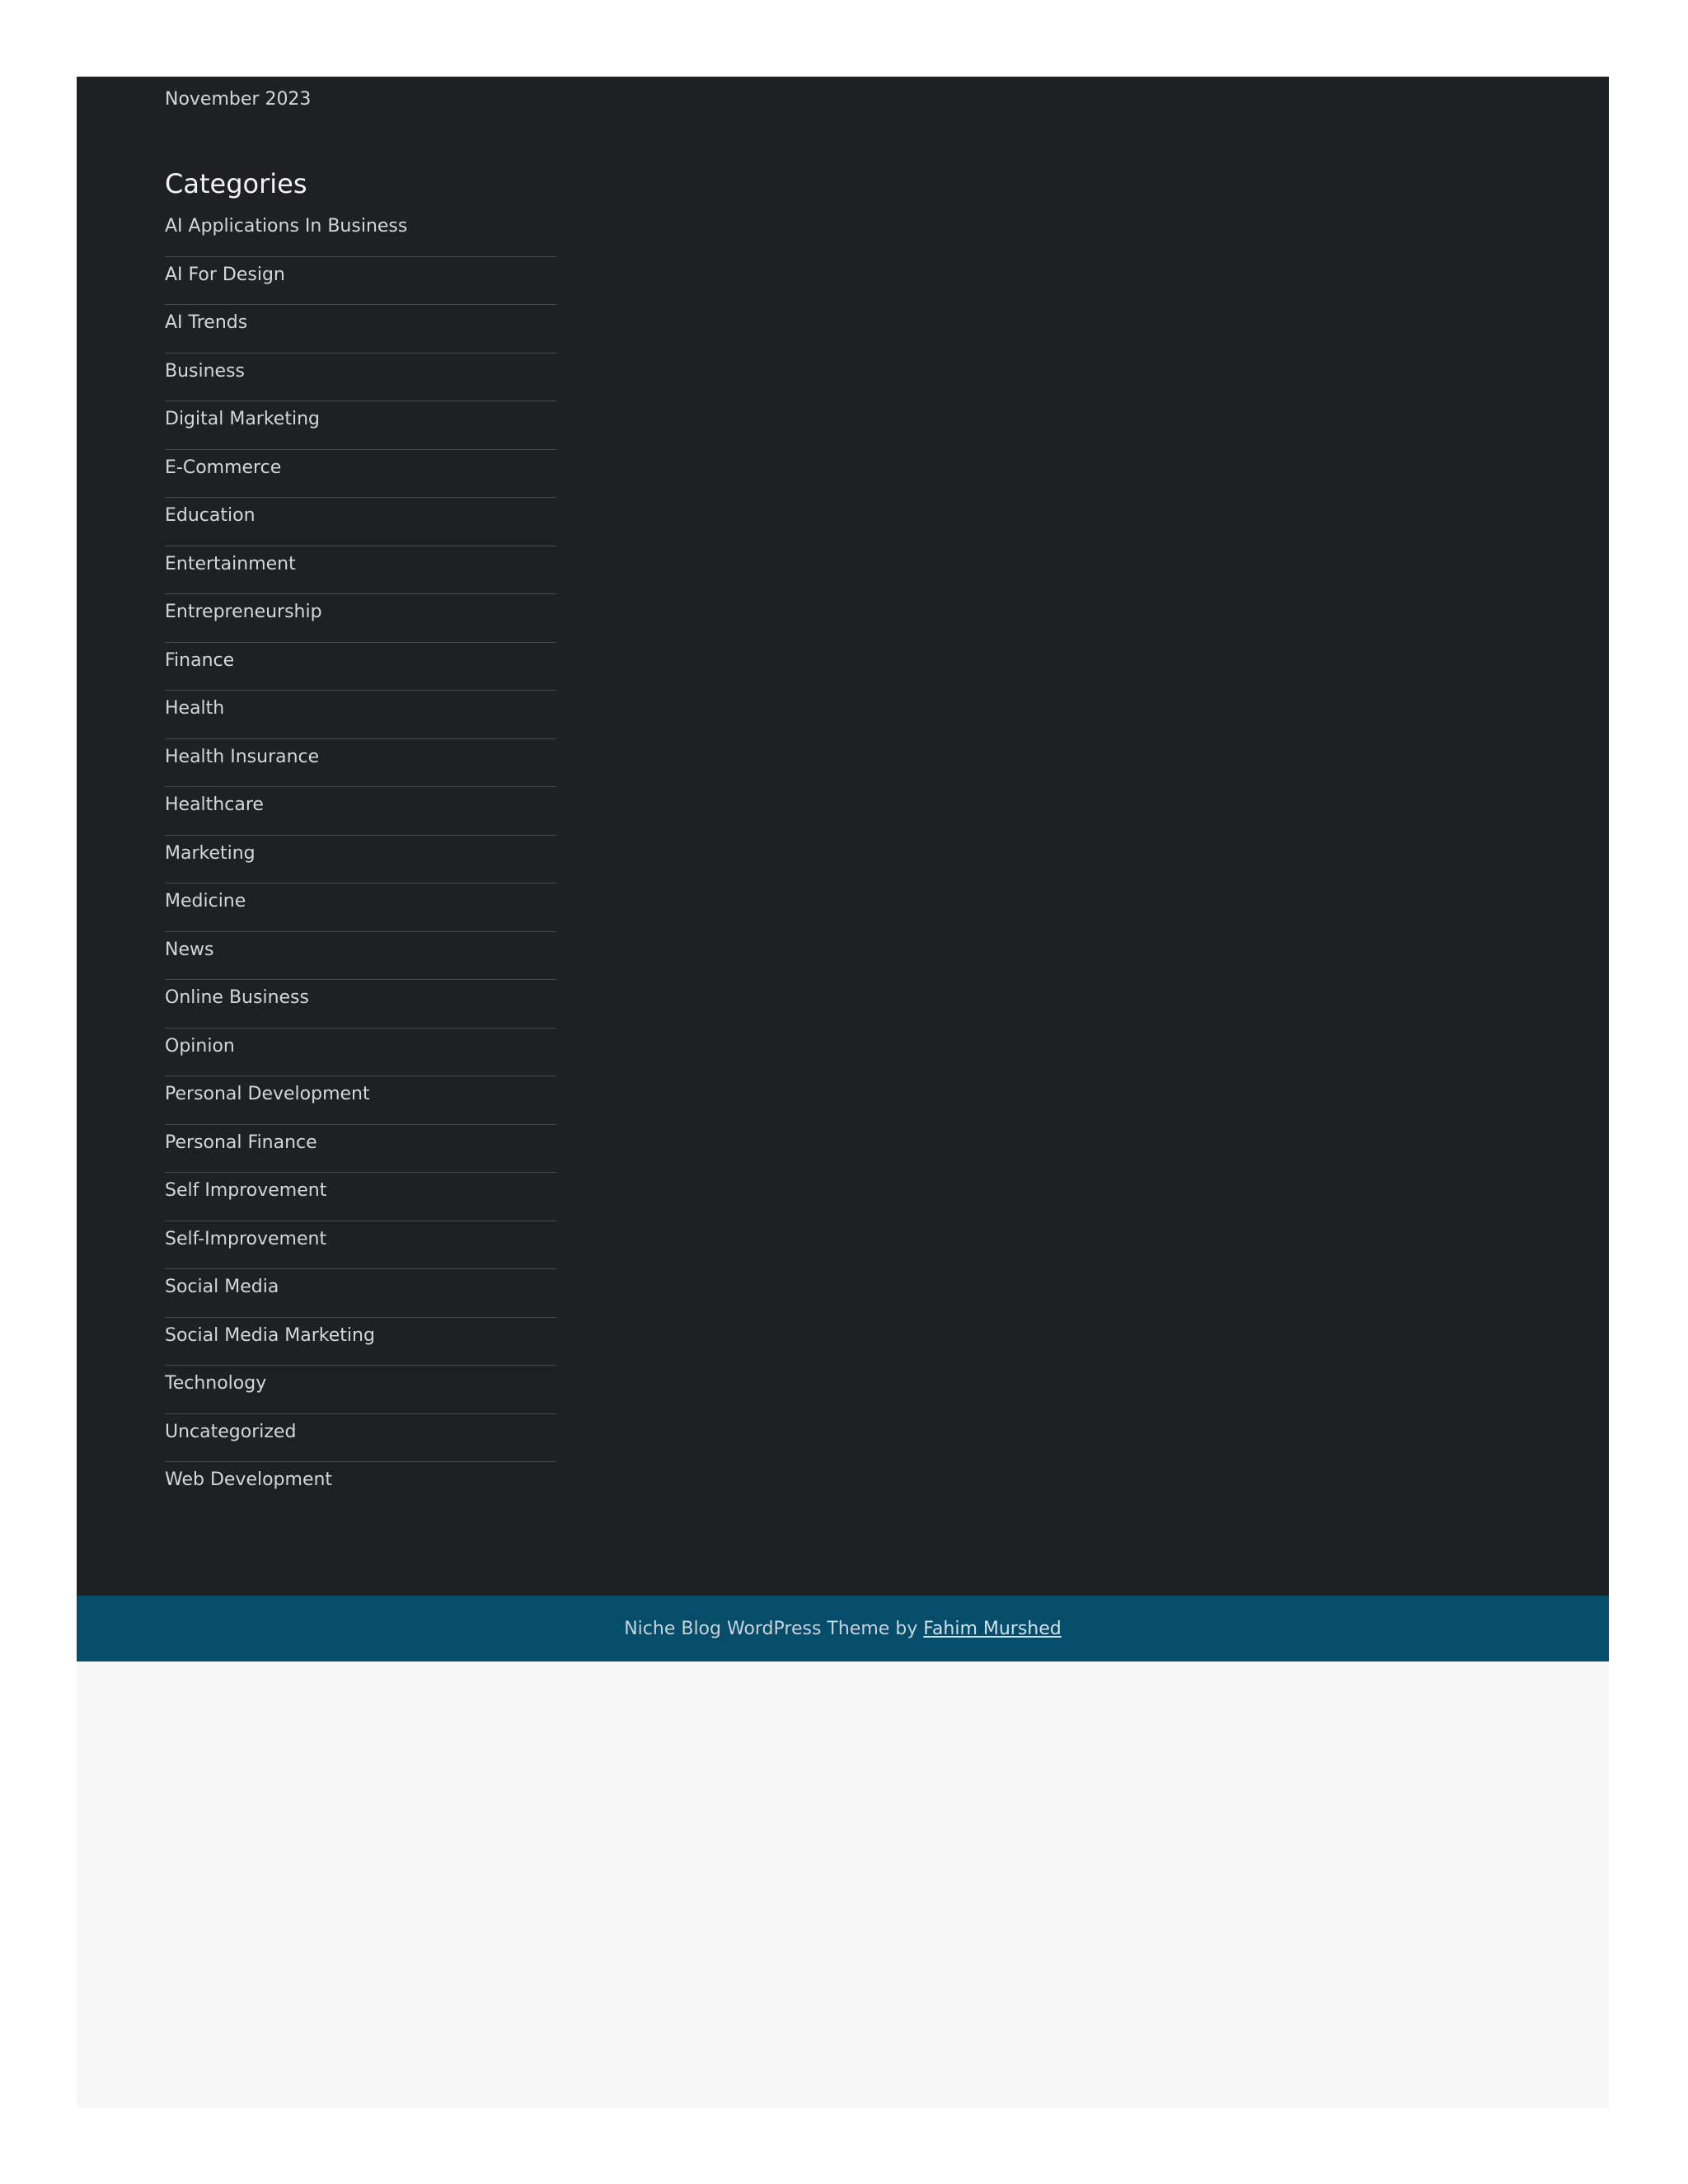 This screenshot has height=2184, width=1688. I want to click on category-link: AI Trends, so click(206, 323).